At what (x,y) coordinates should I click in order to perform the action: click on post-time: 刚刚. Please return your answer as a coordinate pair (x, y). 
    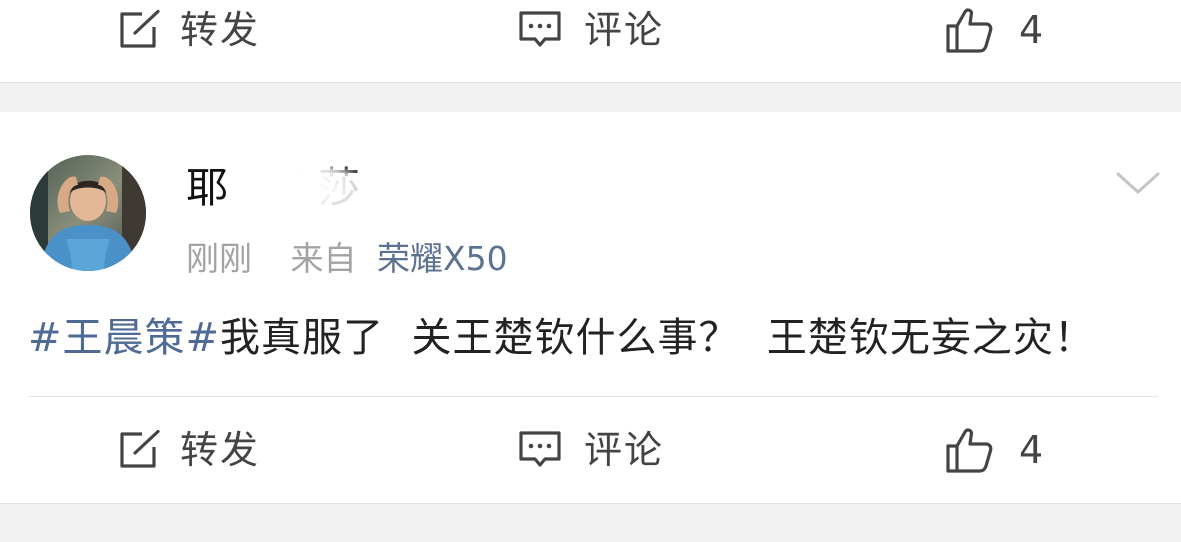
    Looking at the image, I should click on (219, 258).